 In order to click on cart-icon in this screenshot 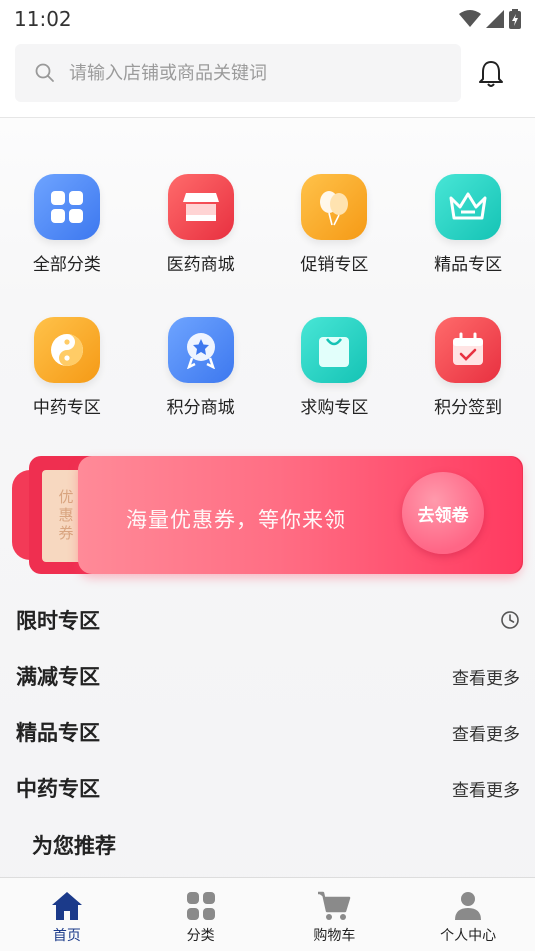, I will do `click(334, 905)`.